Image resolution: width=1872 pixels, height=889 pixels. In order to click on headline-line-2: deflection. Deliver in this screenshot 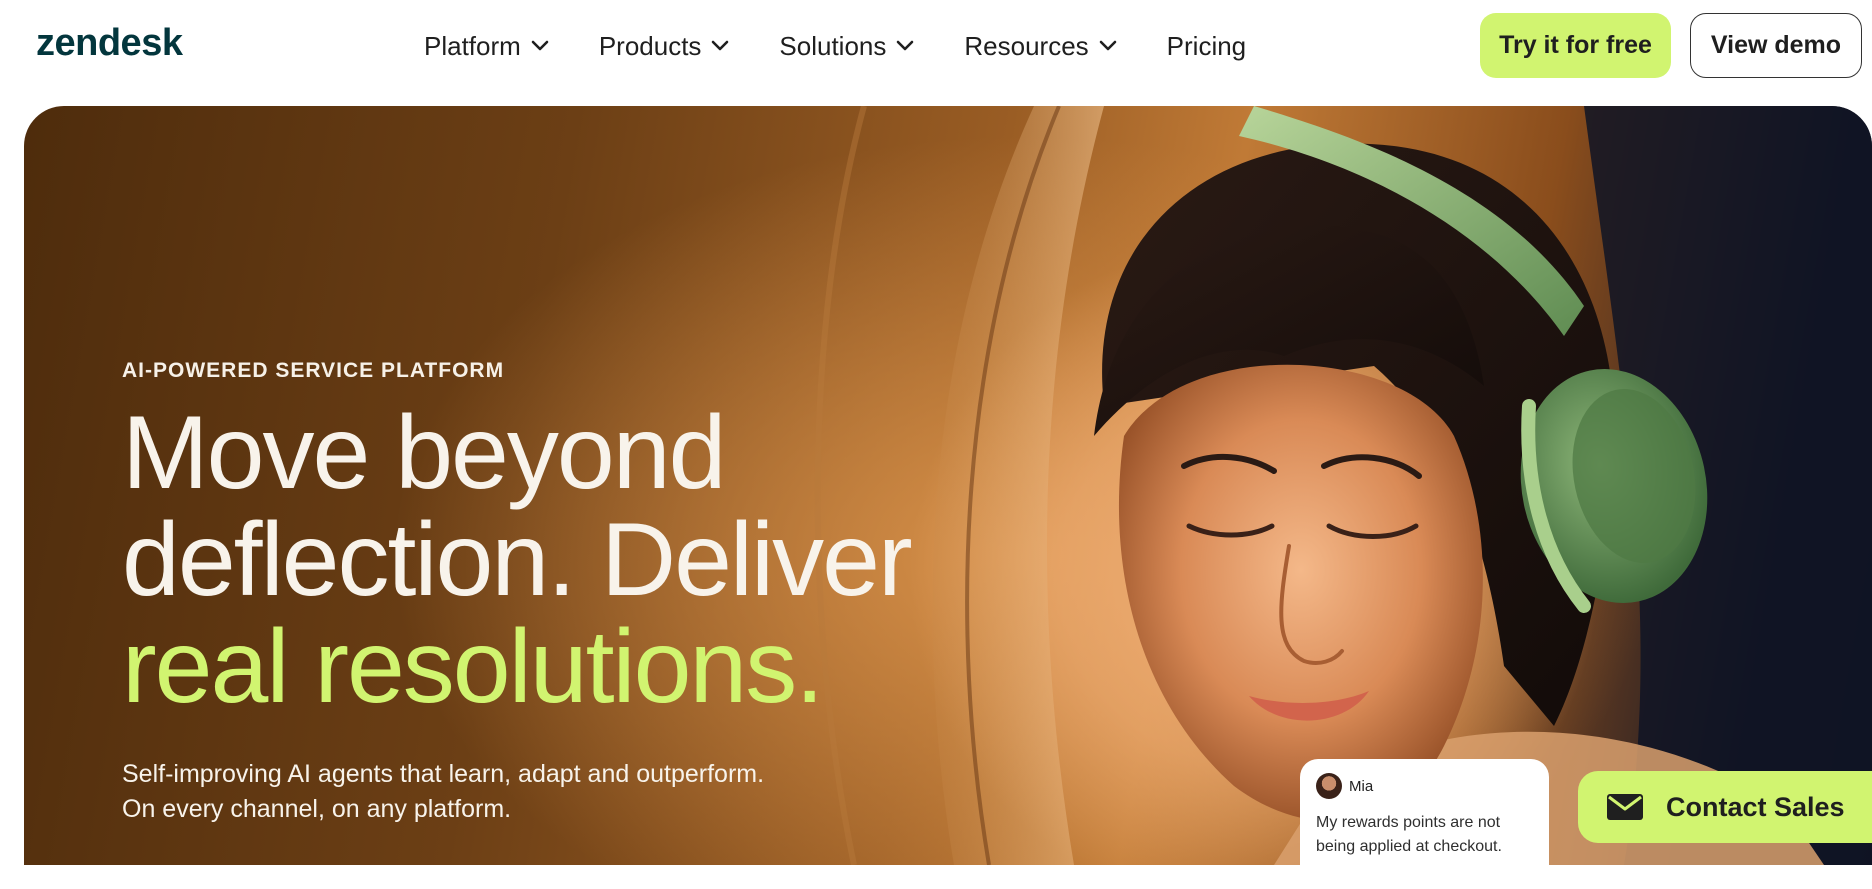, I will do `click(517, 560)`.